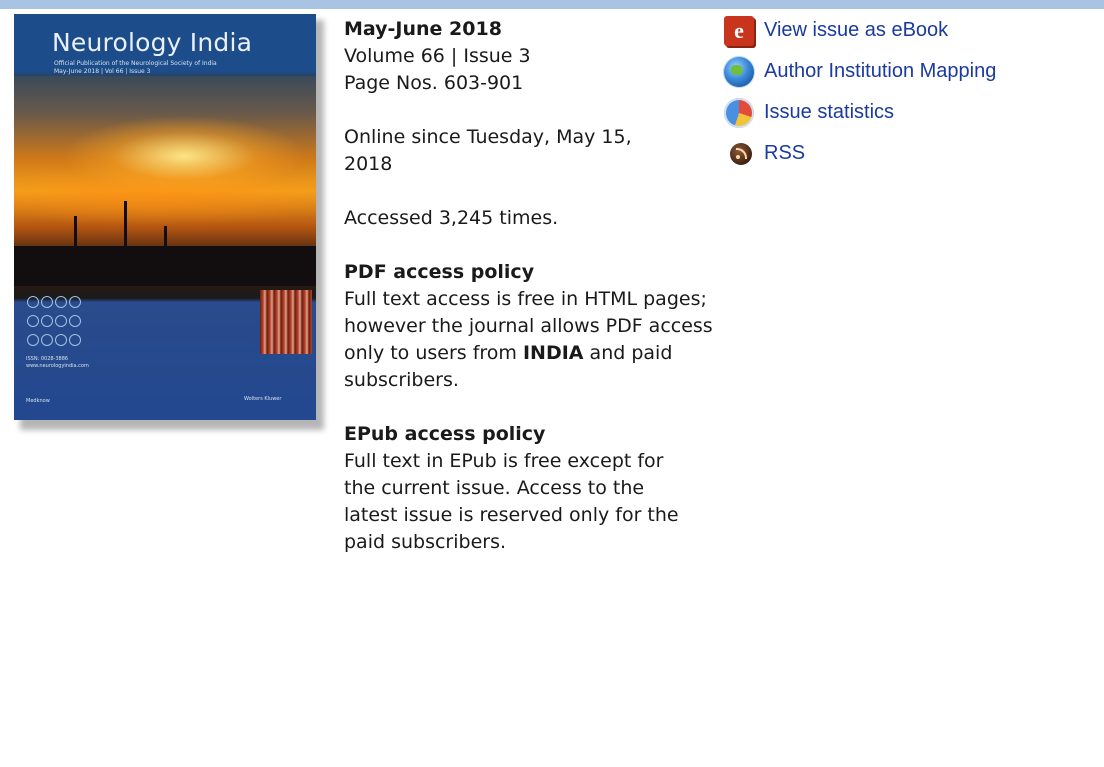 The height and width of the screenshot is (767, 1104). I want to click on cover-issn: ISSN: 0028-3886 www.neurologyindia.com, so click(57, 363).